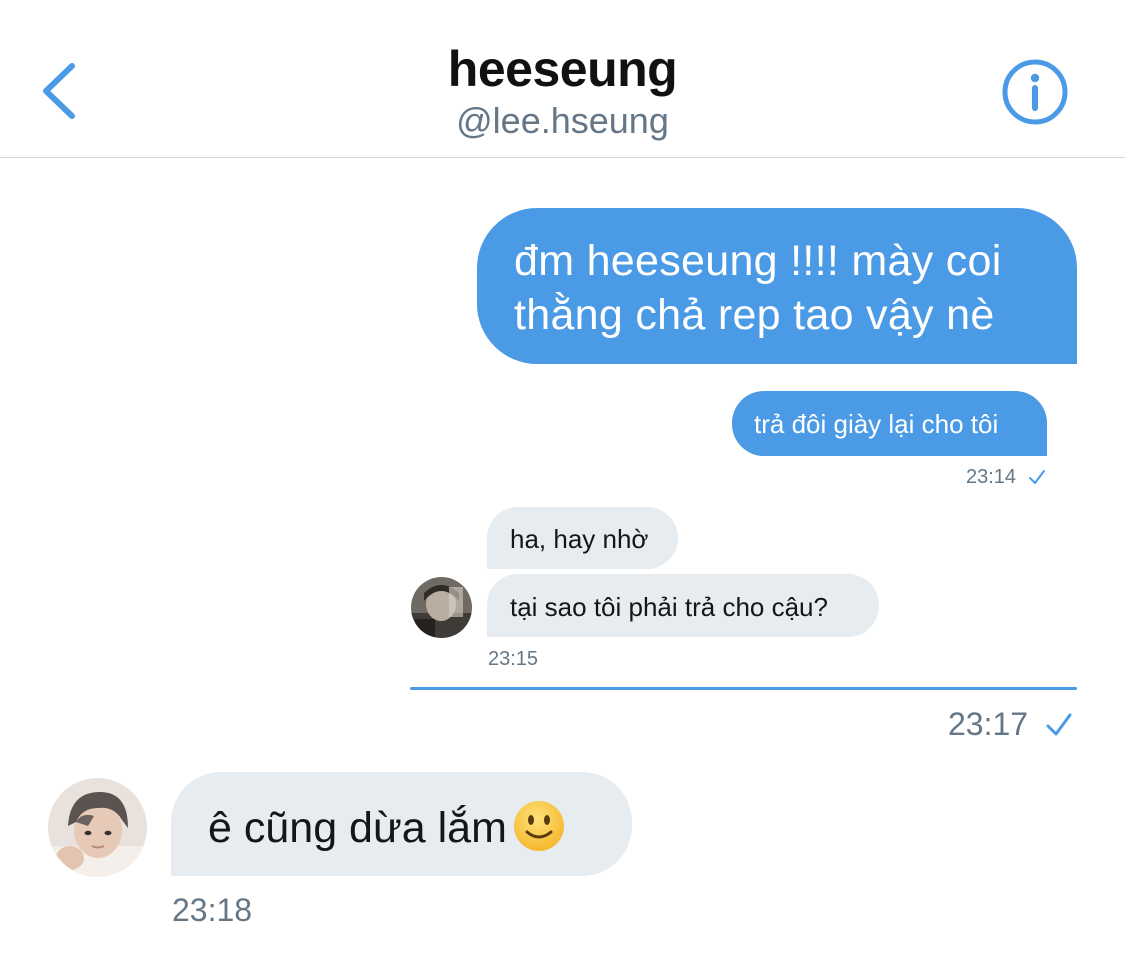 This screenshot has height=961, width=1125. I want to click on message-text: tại sao tôi phải trả cho cậu?, so click(669, 607).